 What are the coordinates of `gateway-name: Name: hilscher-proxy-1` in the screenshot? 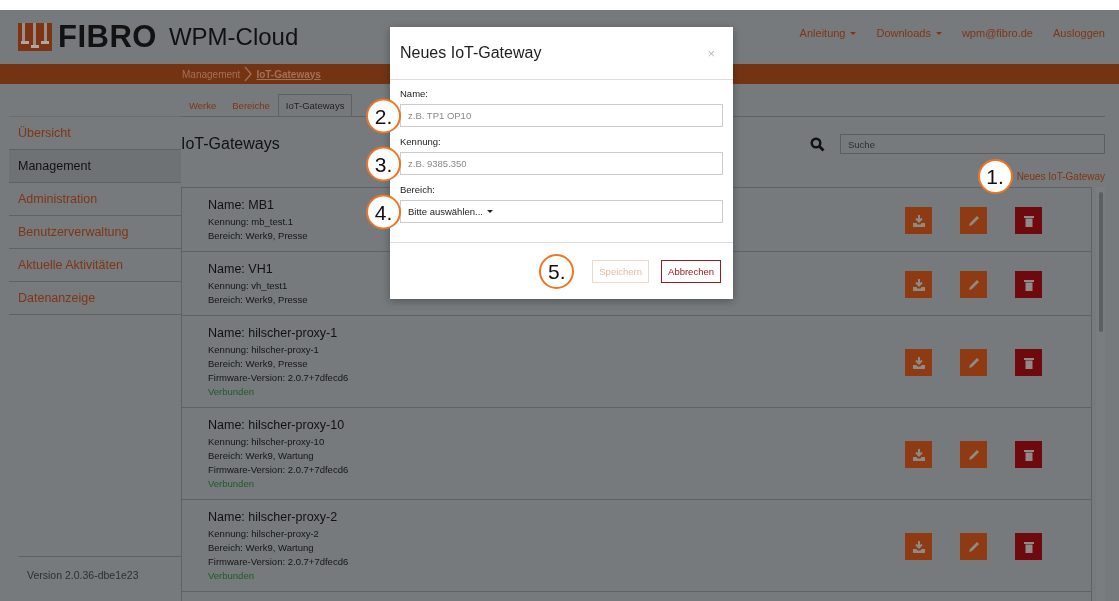 It's located at (273, 333).